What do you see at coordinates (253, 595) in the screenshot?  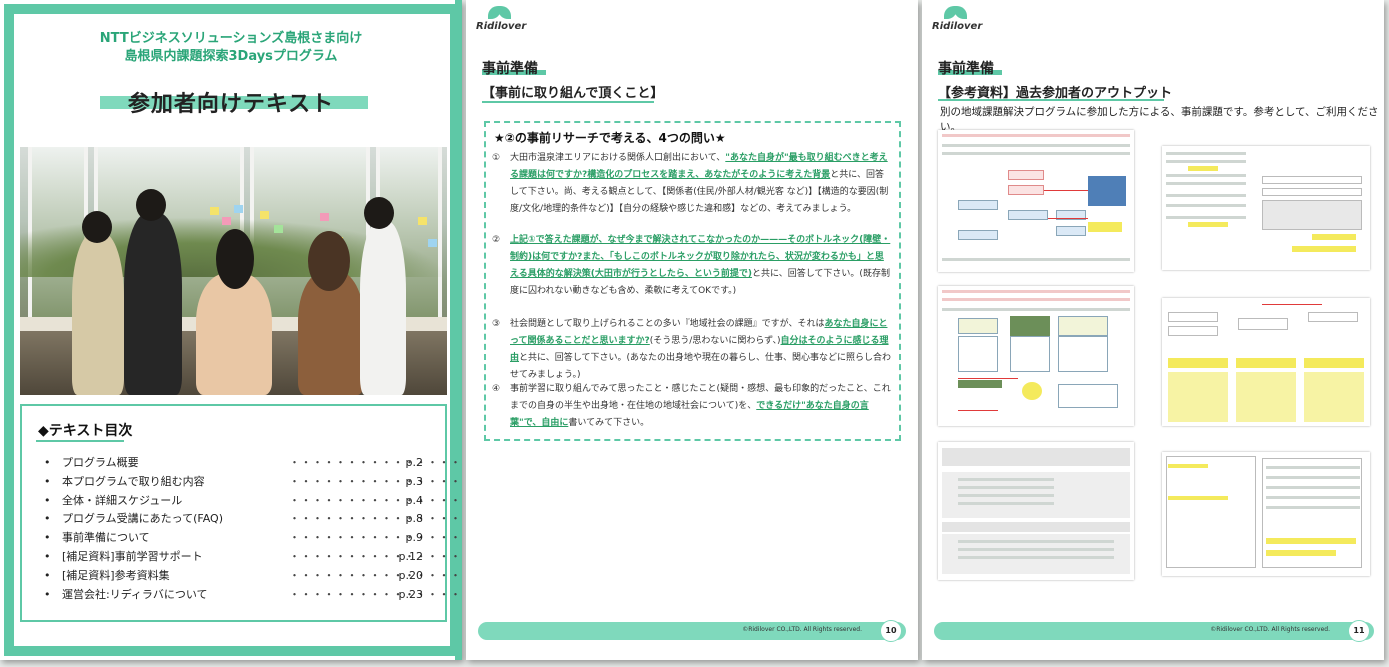 I see `toc-item: •運営会社:リディラバについて・・・・・・・・・・・・・・・・・・・・・p.23` at bounding box center [253, 595].